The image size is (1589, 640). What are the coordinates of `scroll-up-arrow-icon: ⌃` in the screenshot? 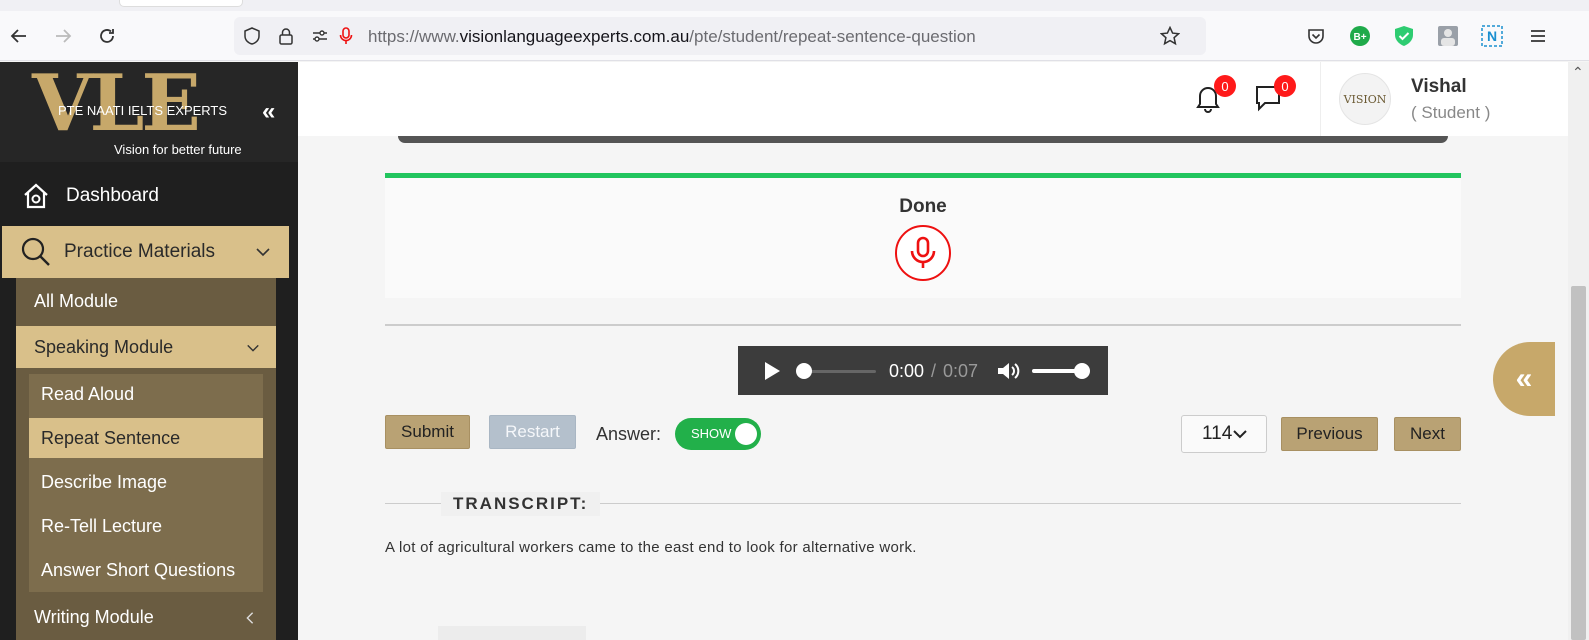 It's located at (1578, 72).